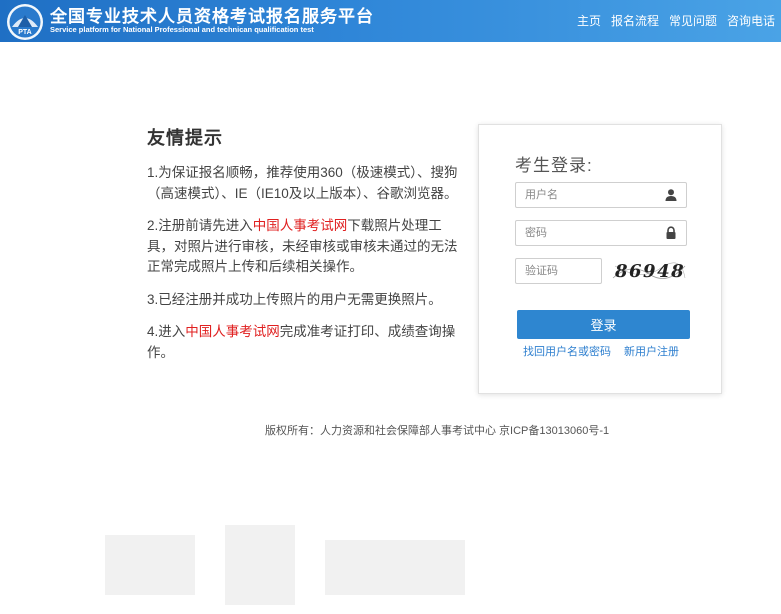 The height and width of the screenshot is (614, 781). I want to click on login-button: 登录, so click(603, 324).